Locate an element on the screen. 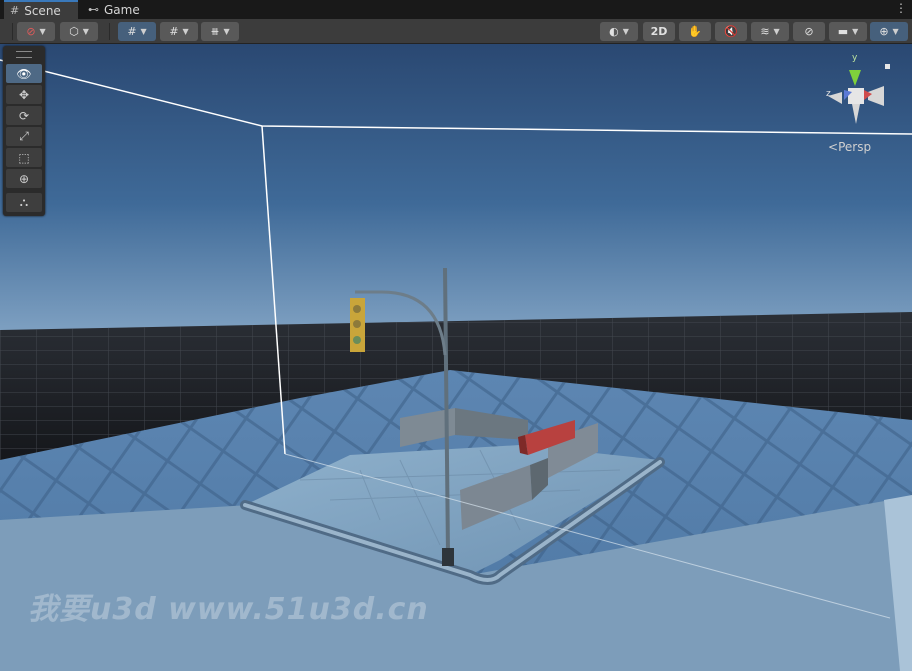 This screenshot has height=671, width=912. shading-mode-button: ⬡ ▼ is located at coordinates (79, 31).